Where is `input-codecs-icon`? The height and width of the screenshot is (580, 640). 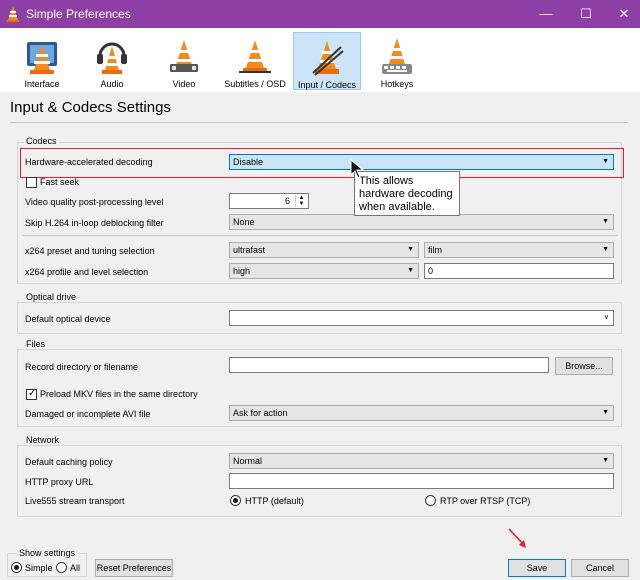
input-codecs-icon is located at coordinates (327, 57).